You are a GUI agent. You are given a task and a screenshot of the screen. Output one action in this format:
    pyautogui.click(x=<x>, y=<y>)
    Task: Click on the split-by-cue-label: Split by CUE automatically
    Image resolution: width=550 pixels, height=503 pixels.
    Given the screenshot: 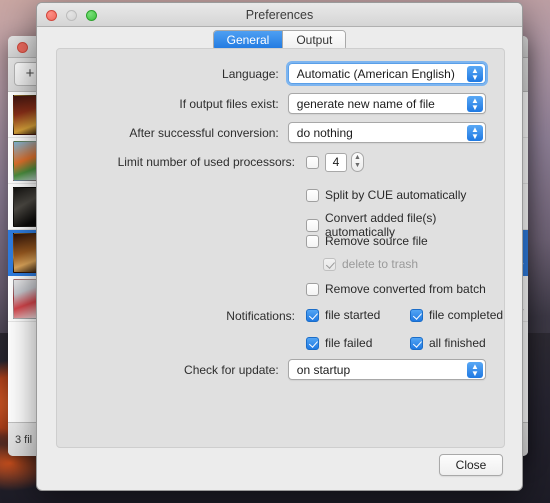 What is the action you would take?
    pyautogui.click(x=396, y=195)
    